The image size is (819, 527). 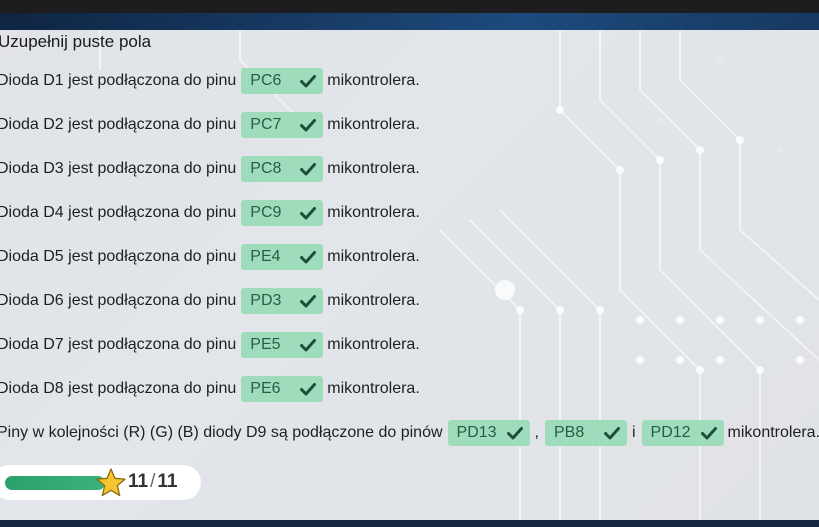 What do you see at coordinates (265, 388) in the screenshot?
I see `answer-value: PE6` at bounding box center [265, 388].